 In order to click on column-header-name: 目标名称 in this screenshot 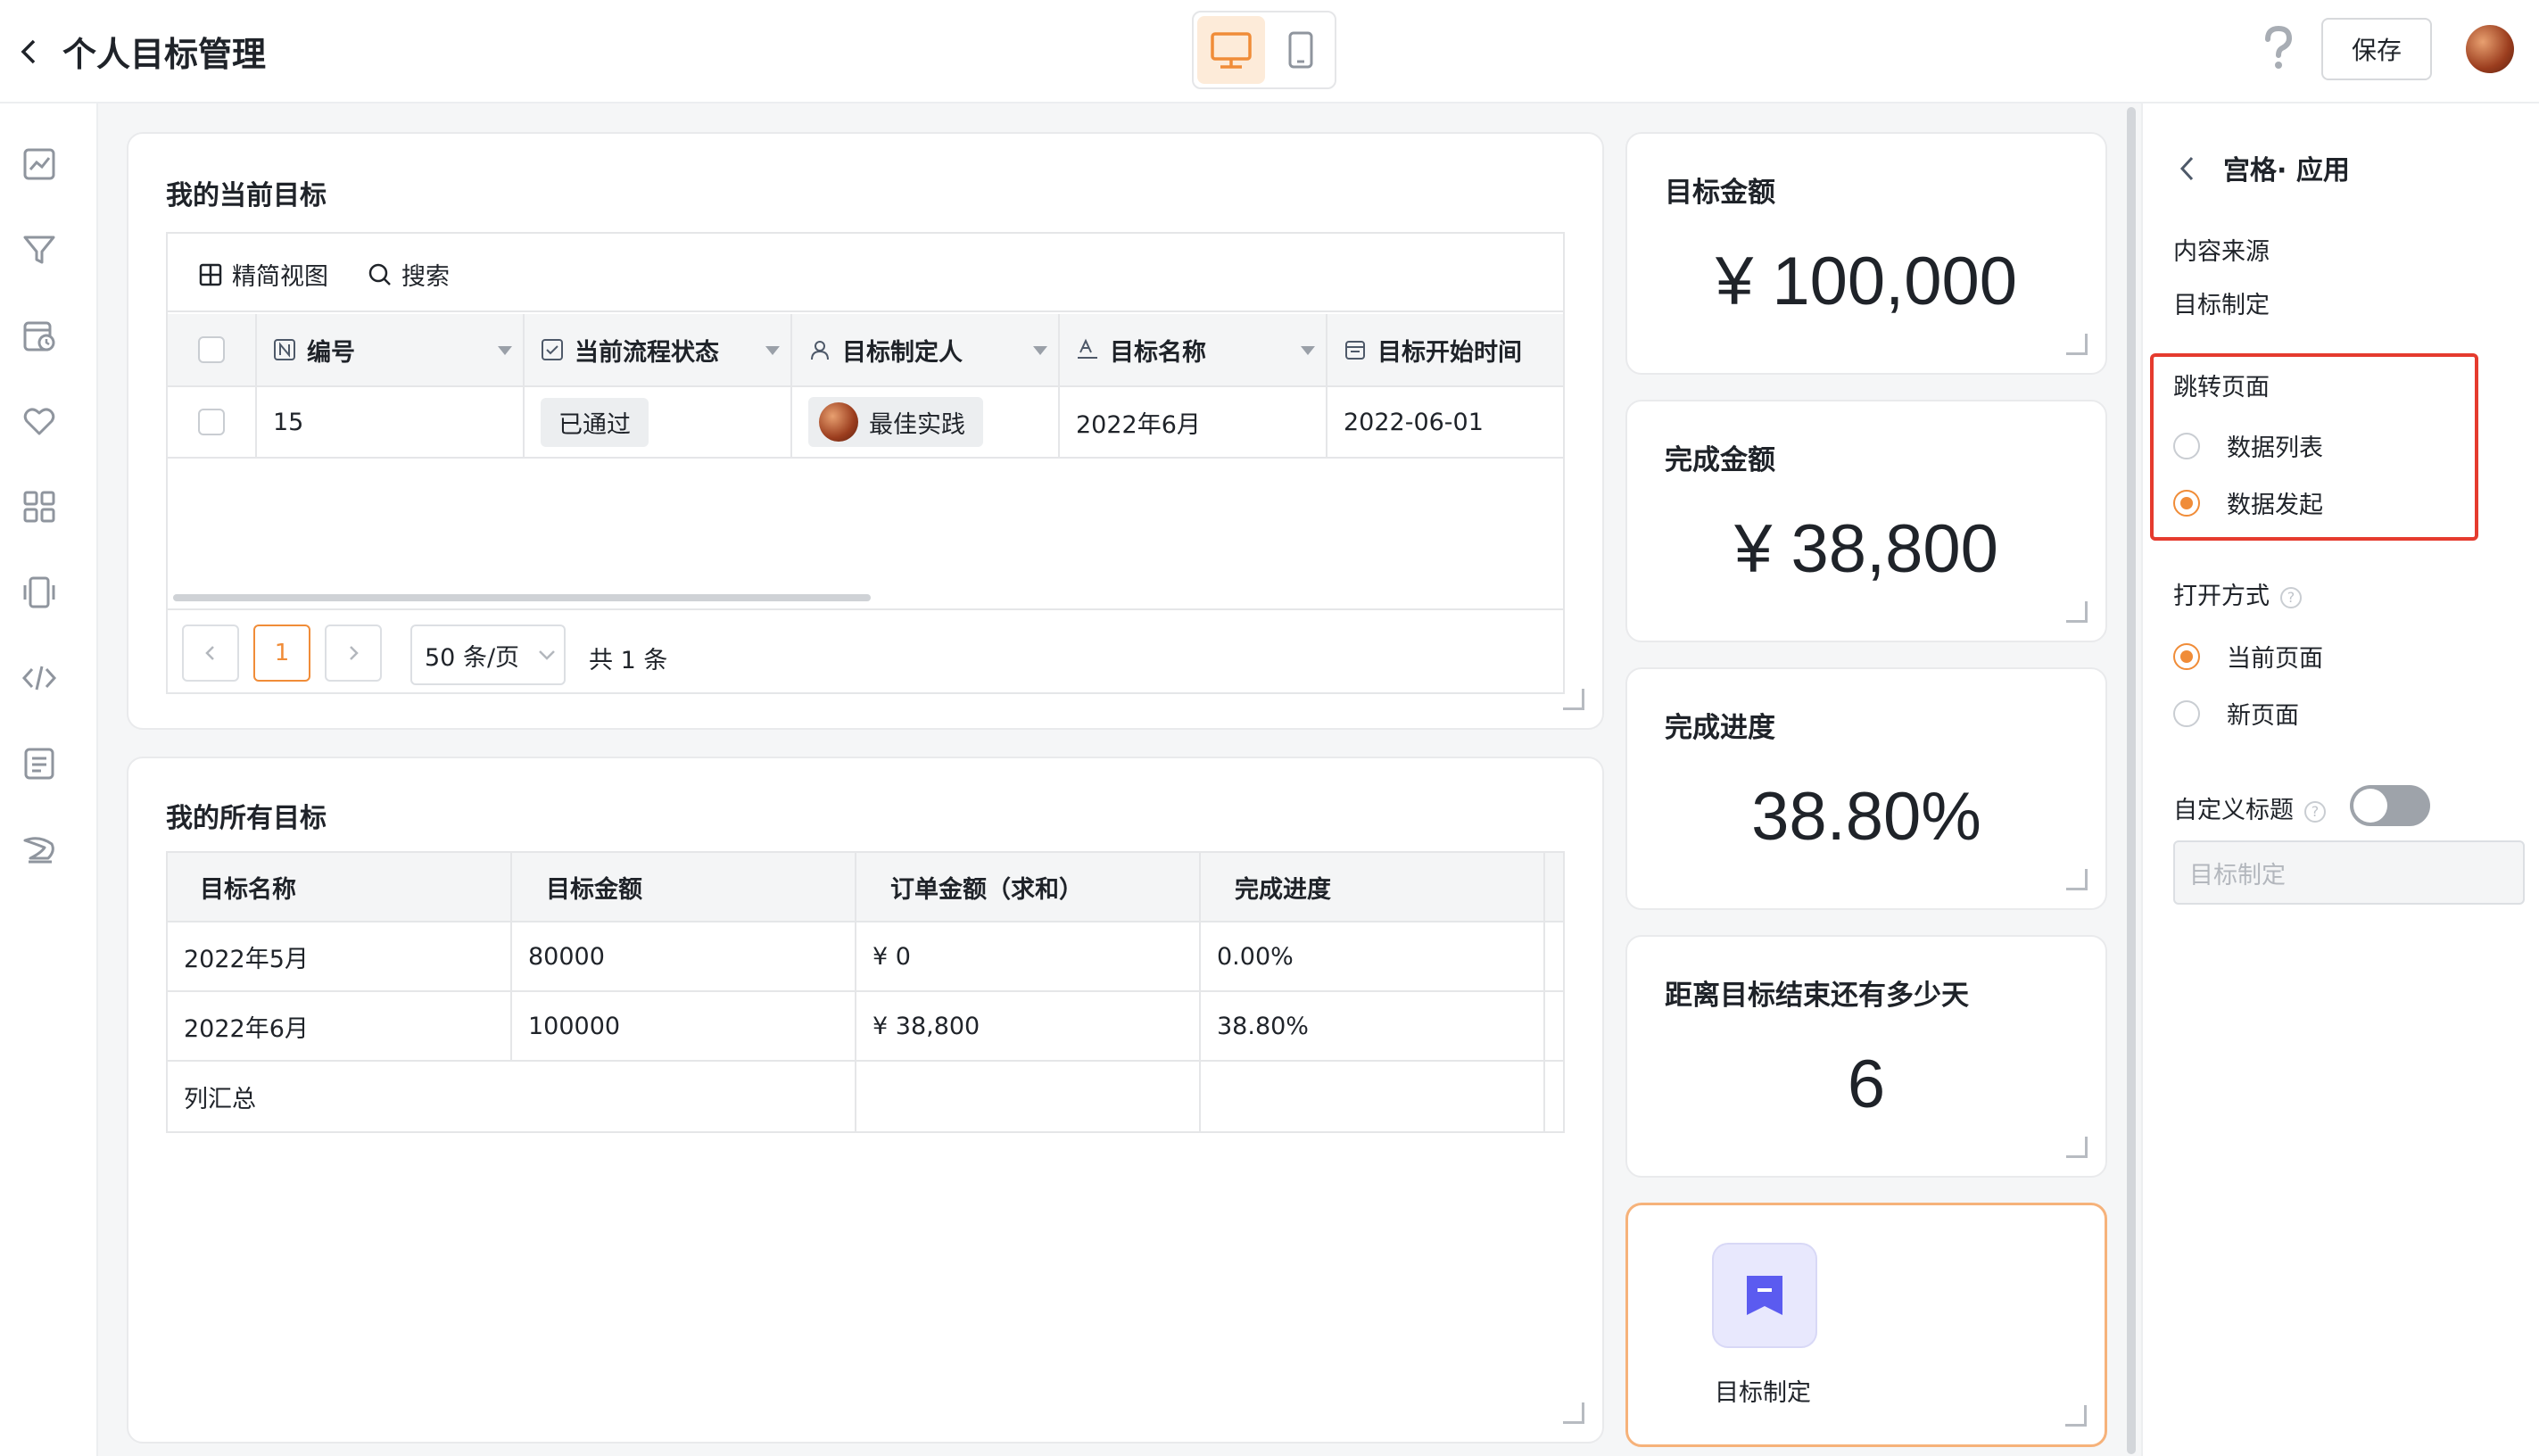, I will do `click(1193, 349)`.